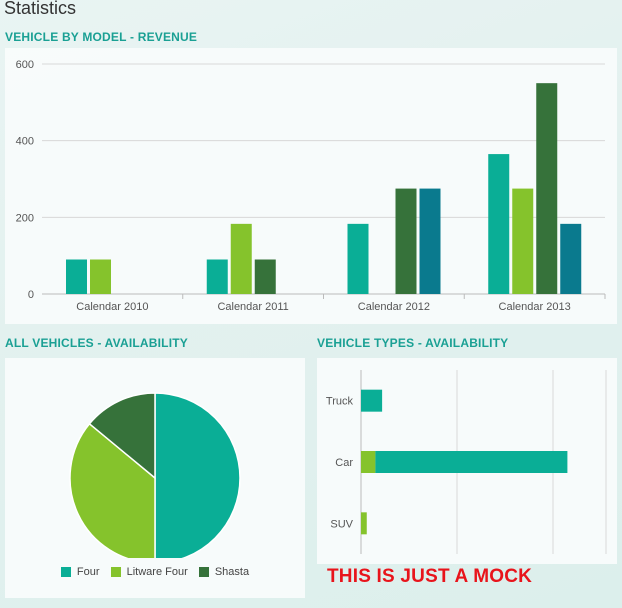 The height and width of the screenshot is (608, 622). Describe the element at coordinates (101, 37) in the screenshot. I see `revenue-section-title: VEHICLE BY MODEL - REVENUE` at that location.